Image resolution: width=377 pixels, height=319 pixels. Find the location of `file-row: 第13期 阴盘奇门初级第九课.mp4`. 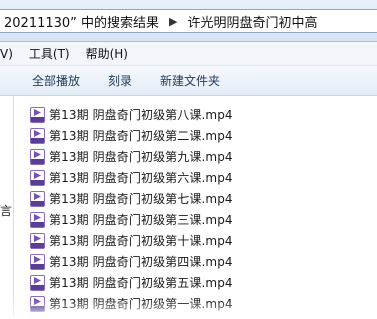

file-row: 第13期 阴盘奇门初级第九课.mp4 is located at coordinates (203, 156).